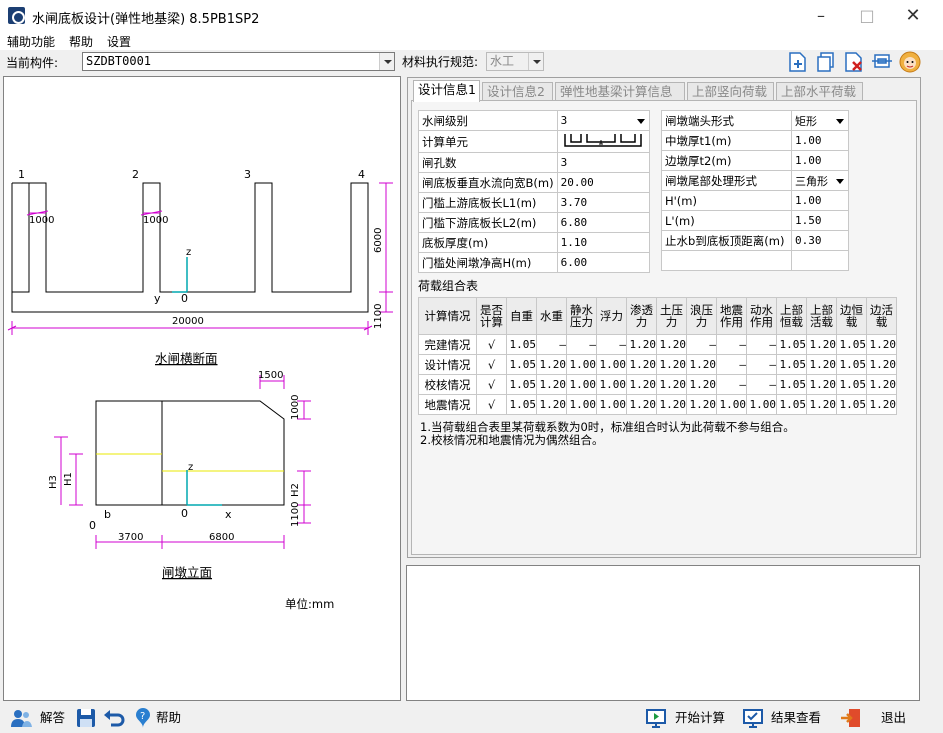 The height and width of the screenshot is (733, 943). I want to click on start-calc-button: 开始计算, so click(700, 718).